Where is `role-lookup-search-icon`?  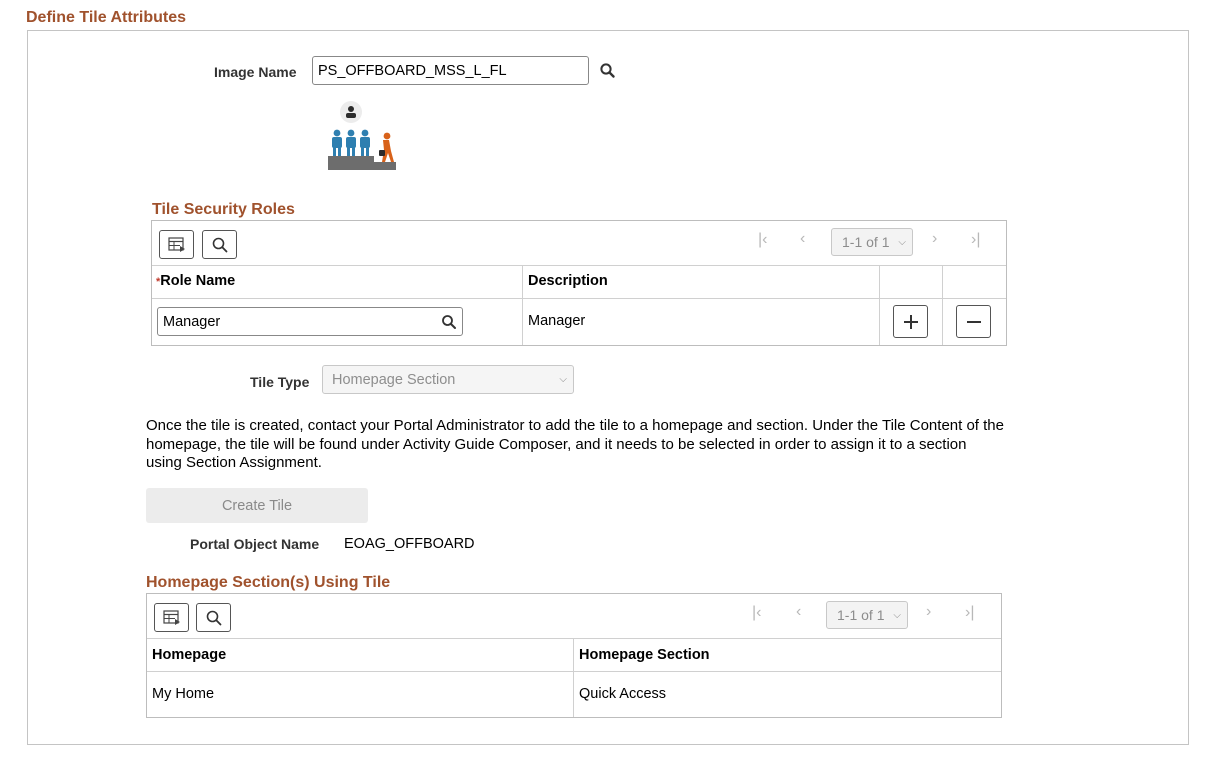
role-lookup-search-icon is located at coordinates (449, 322).